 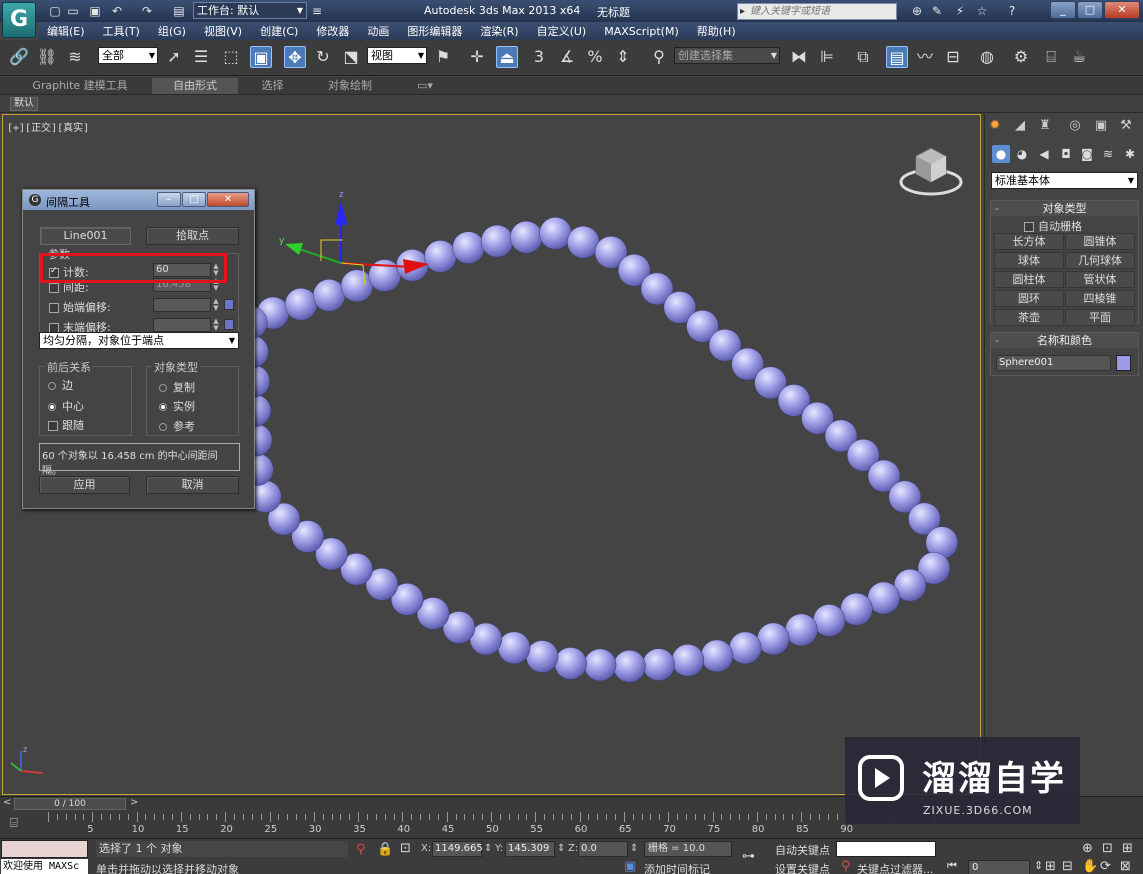 What do you see at coordinates (1066, 154) in the screenshot?
I see `cameras-icon: ◘` at bounding box center [1066, 154].